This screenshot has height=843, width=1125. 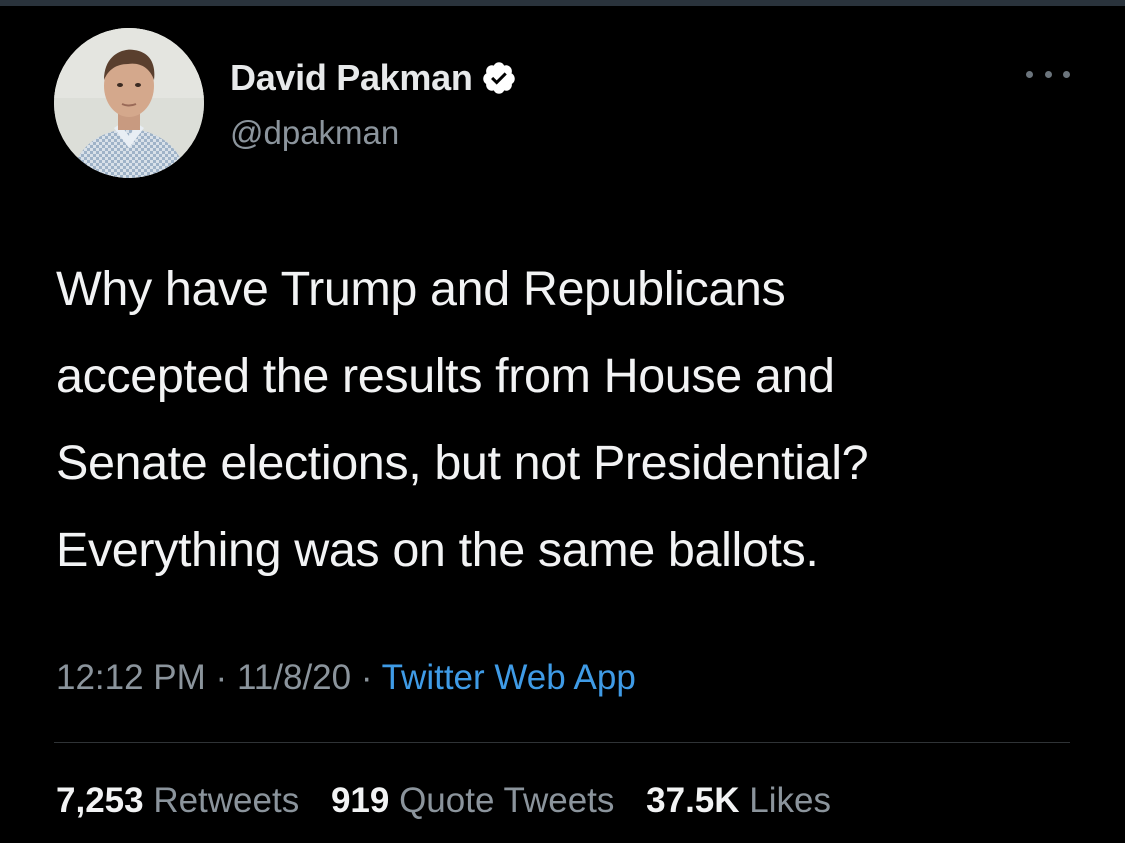 I want to click on tweet-date: 11/8/20, so click(x=294, y=677).